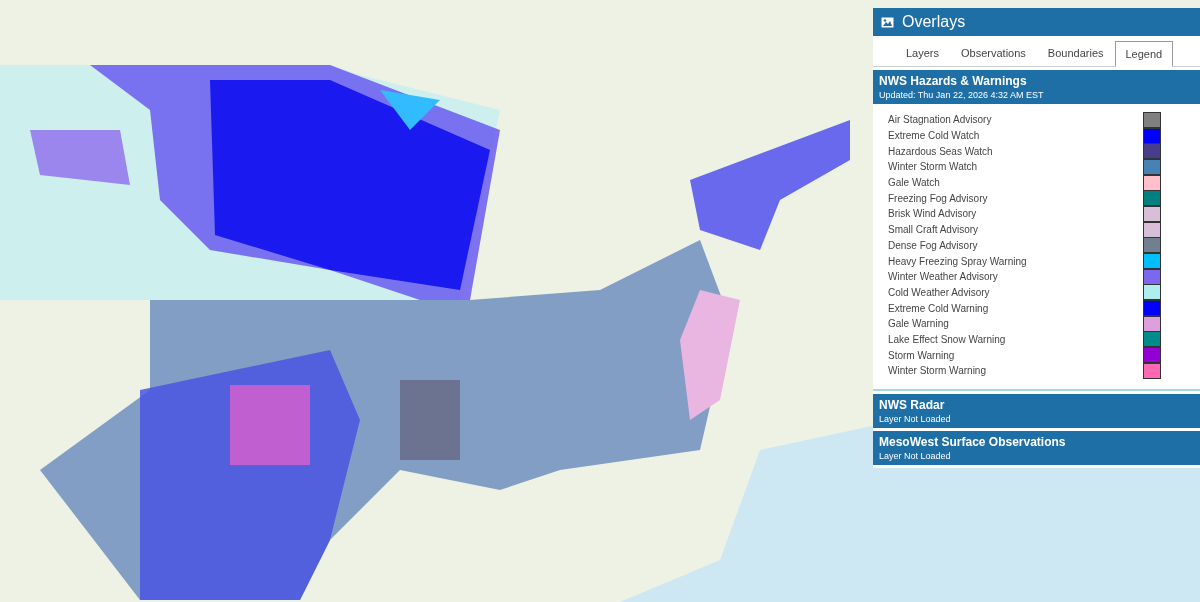  What do you see at coordinates (947, 339) in the screenshot?
I see `legend-label: Lake Effect Snow Warning` at bounding box center [947, 339].